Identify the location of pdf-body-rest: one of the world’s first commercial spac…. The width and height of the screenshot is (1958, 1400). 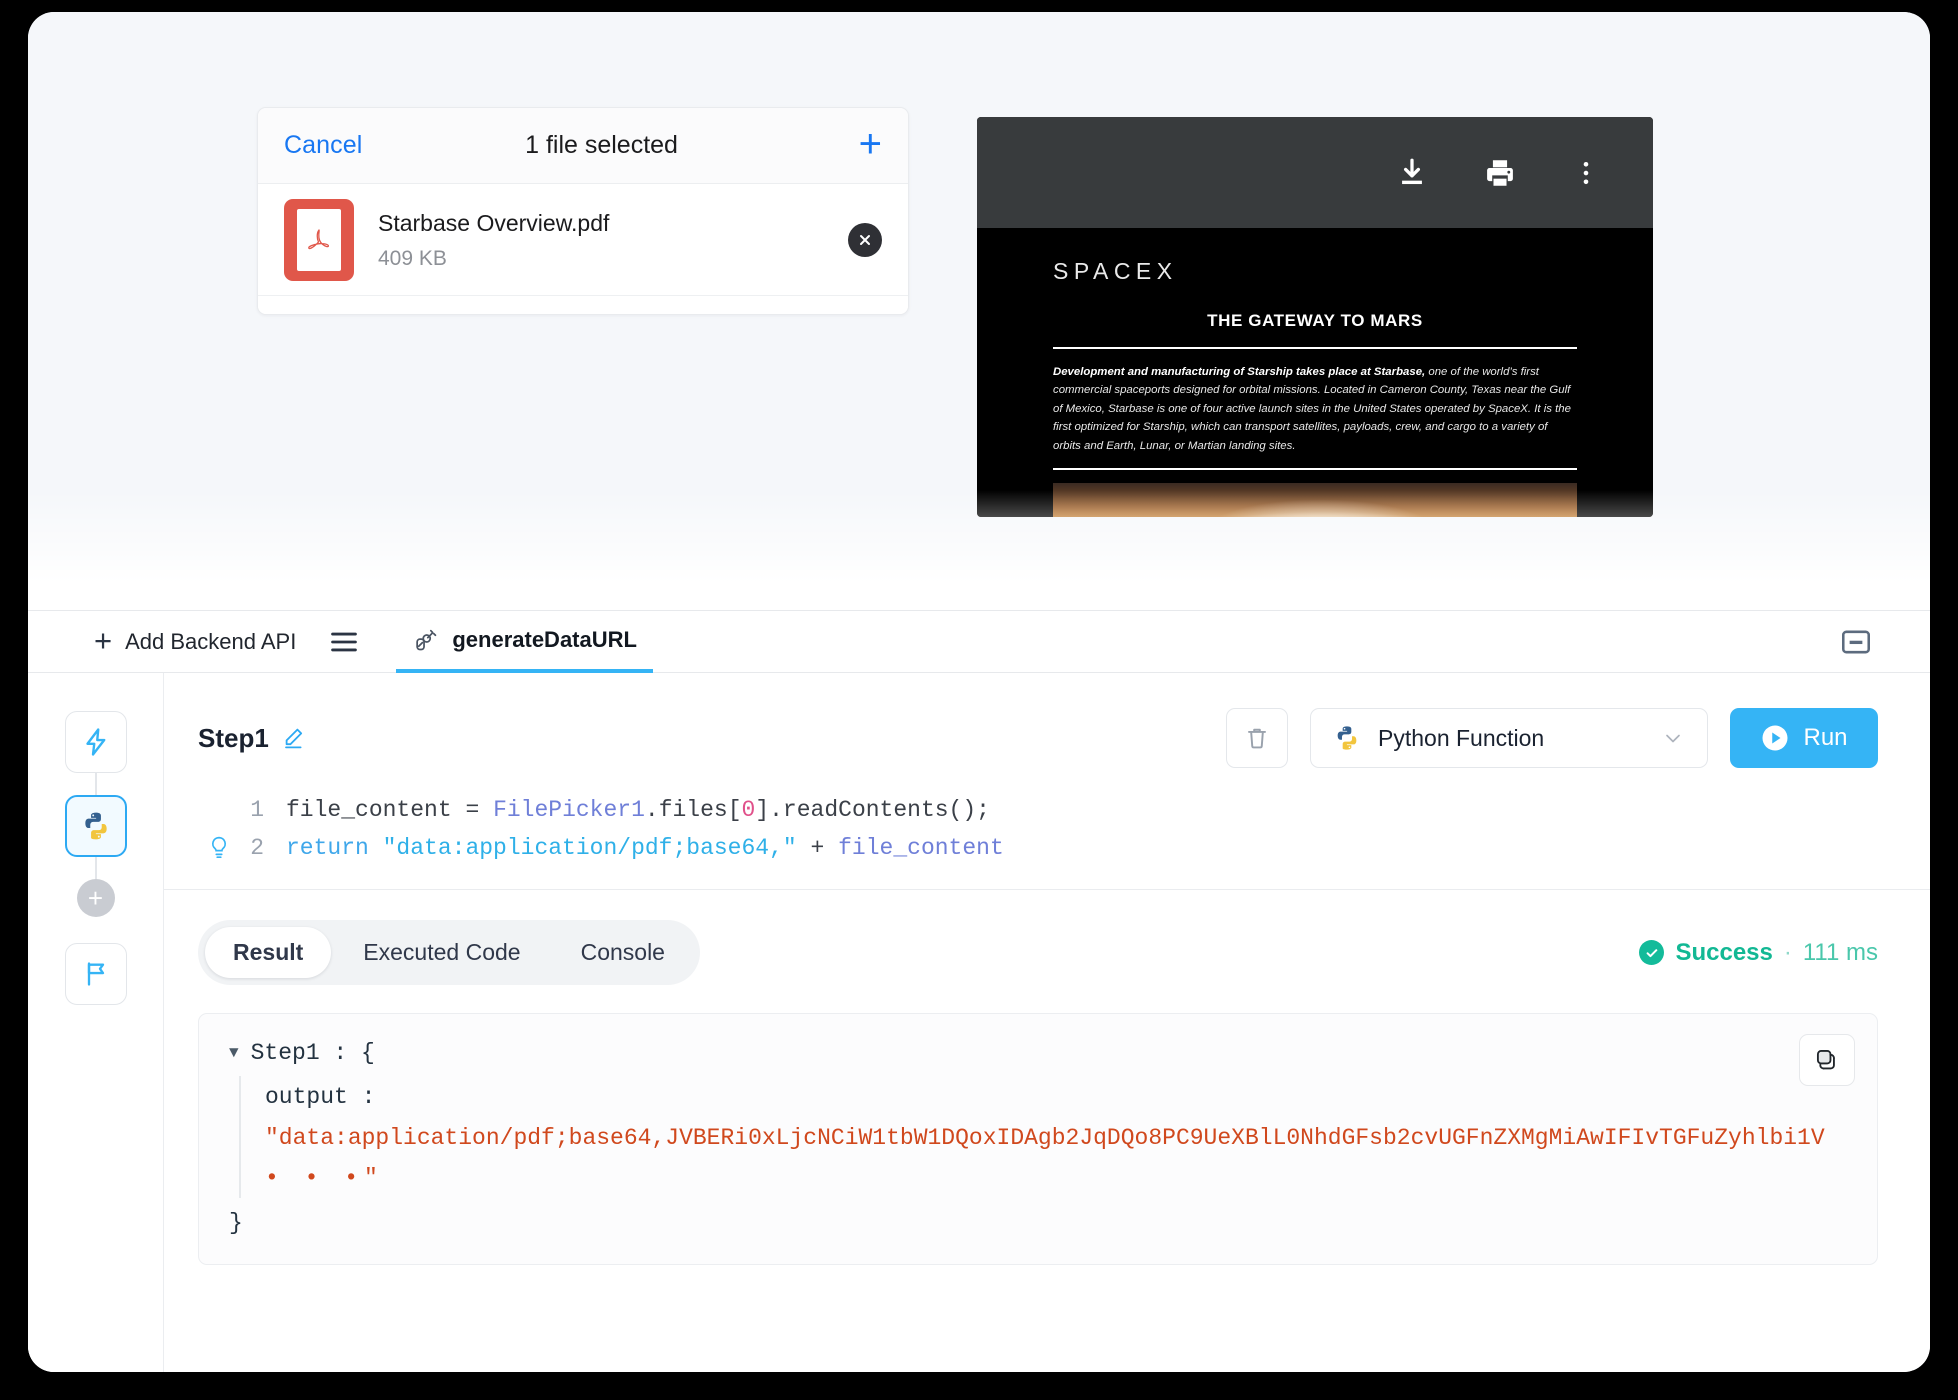
(1312, 409).